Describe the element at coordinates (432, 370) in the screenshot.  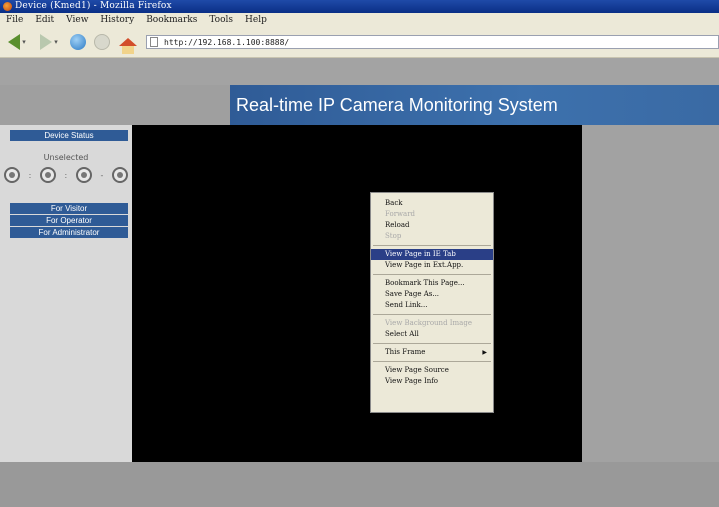
I see `menu-item-view-source: View Page Source` at that location.